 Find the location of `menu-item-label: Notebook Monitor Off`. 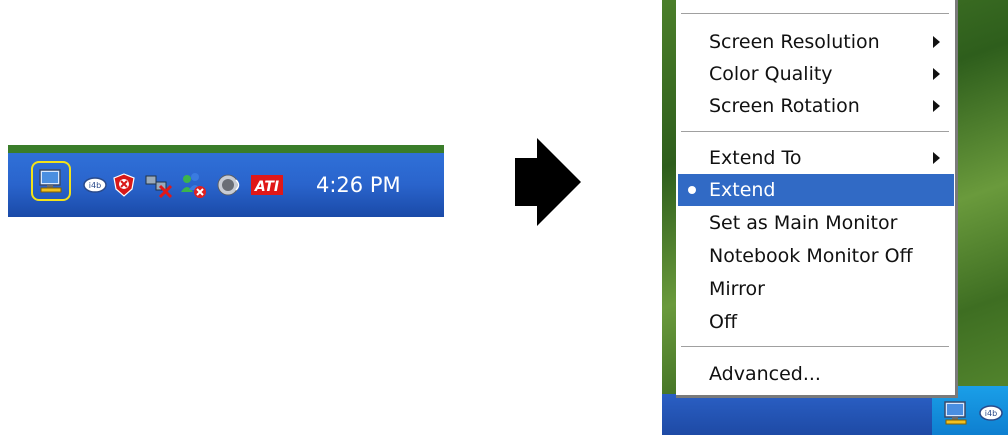

menu-item-label: Notebook Monitor Off is located at coordinates (811, 256).